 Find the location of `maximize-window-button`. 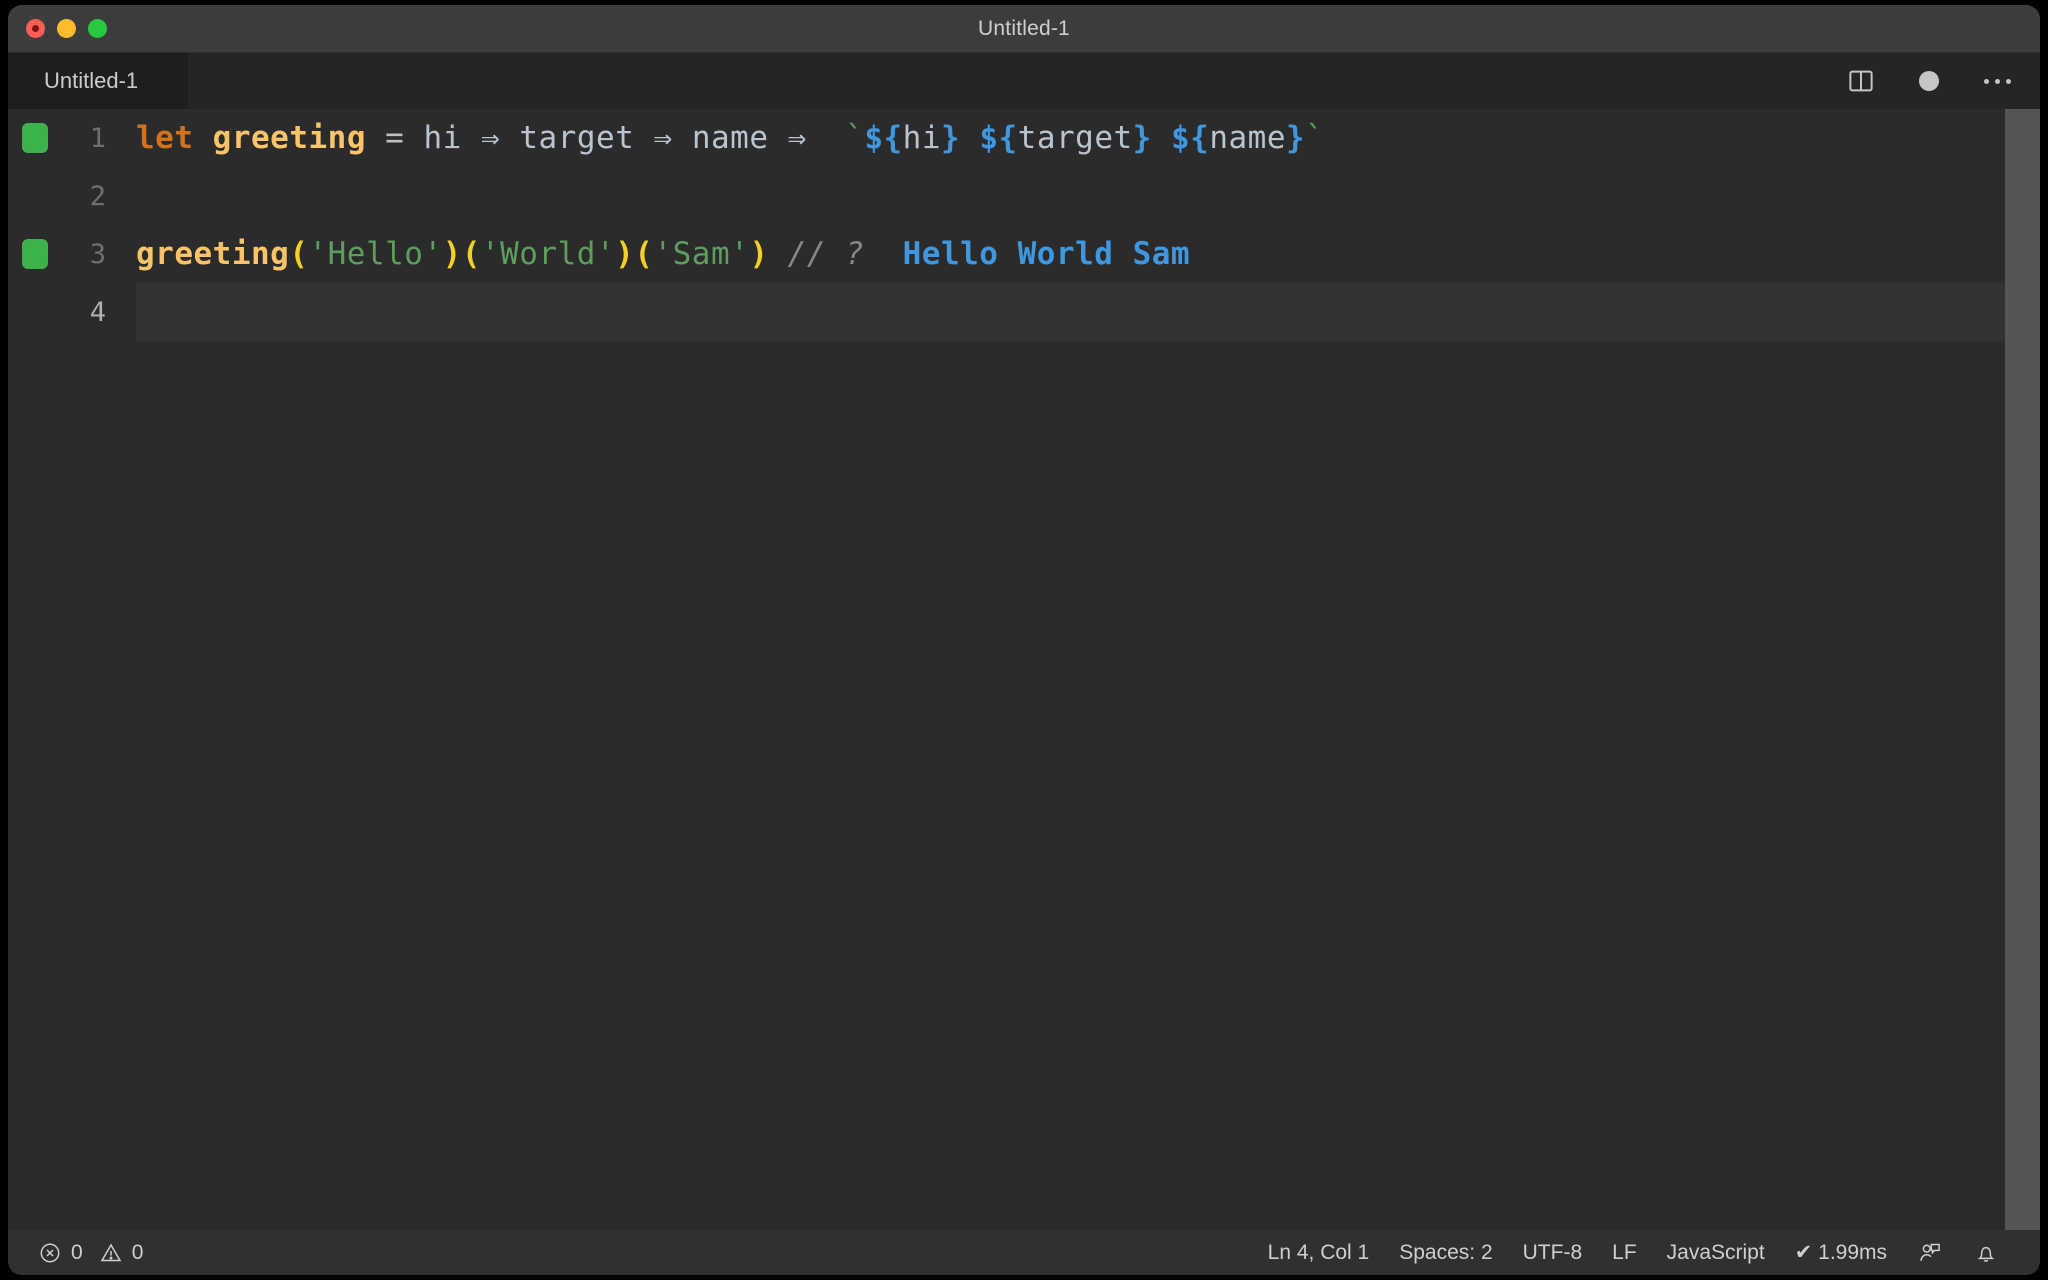

maximize-window-button is located at coordinates (97, 28).